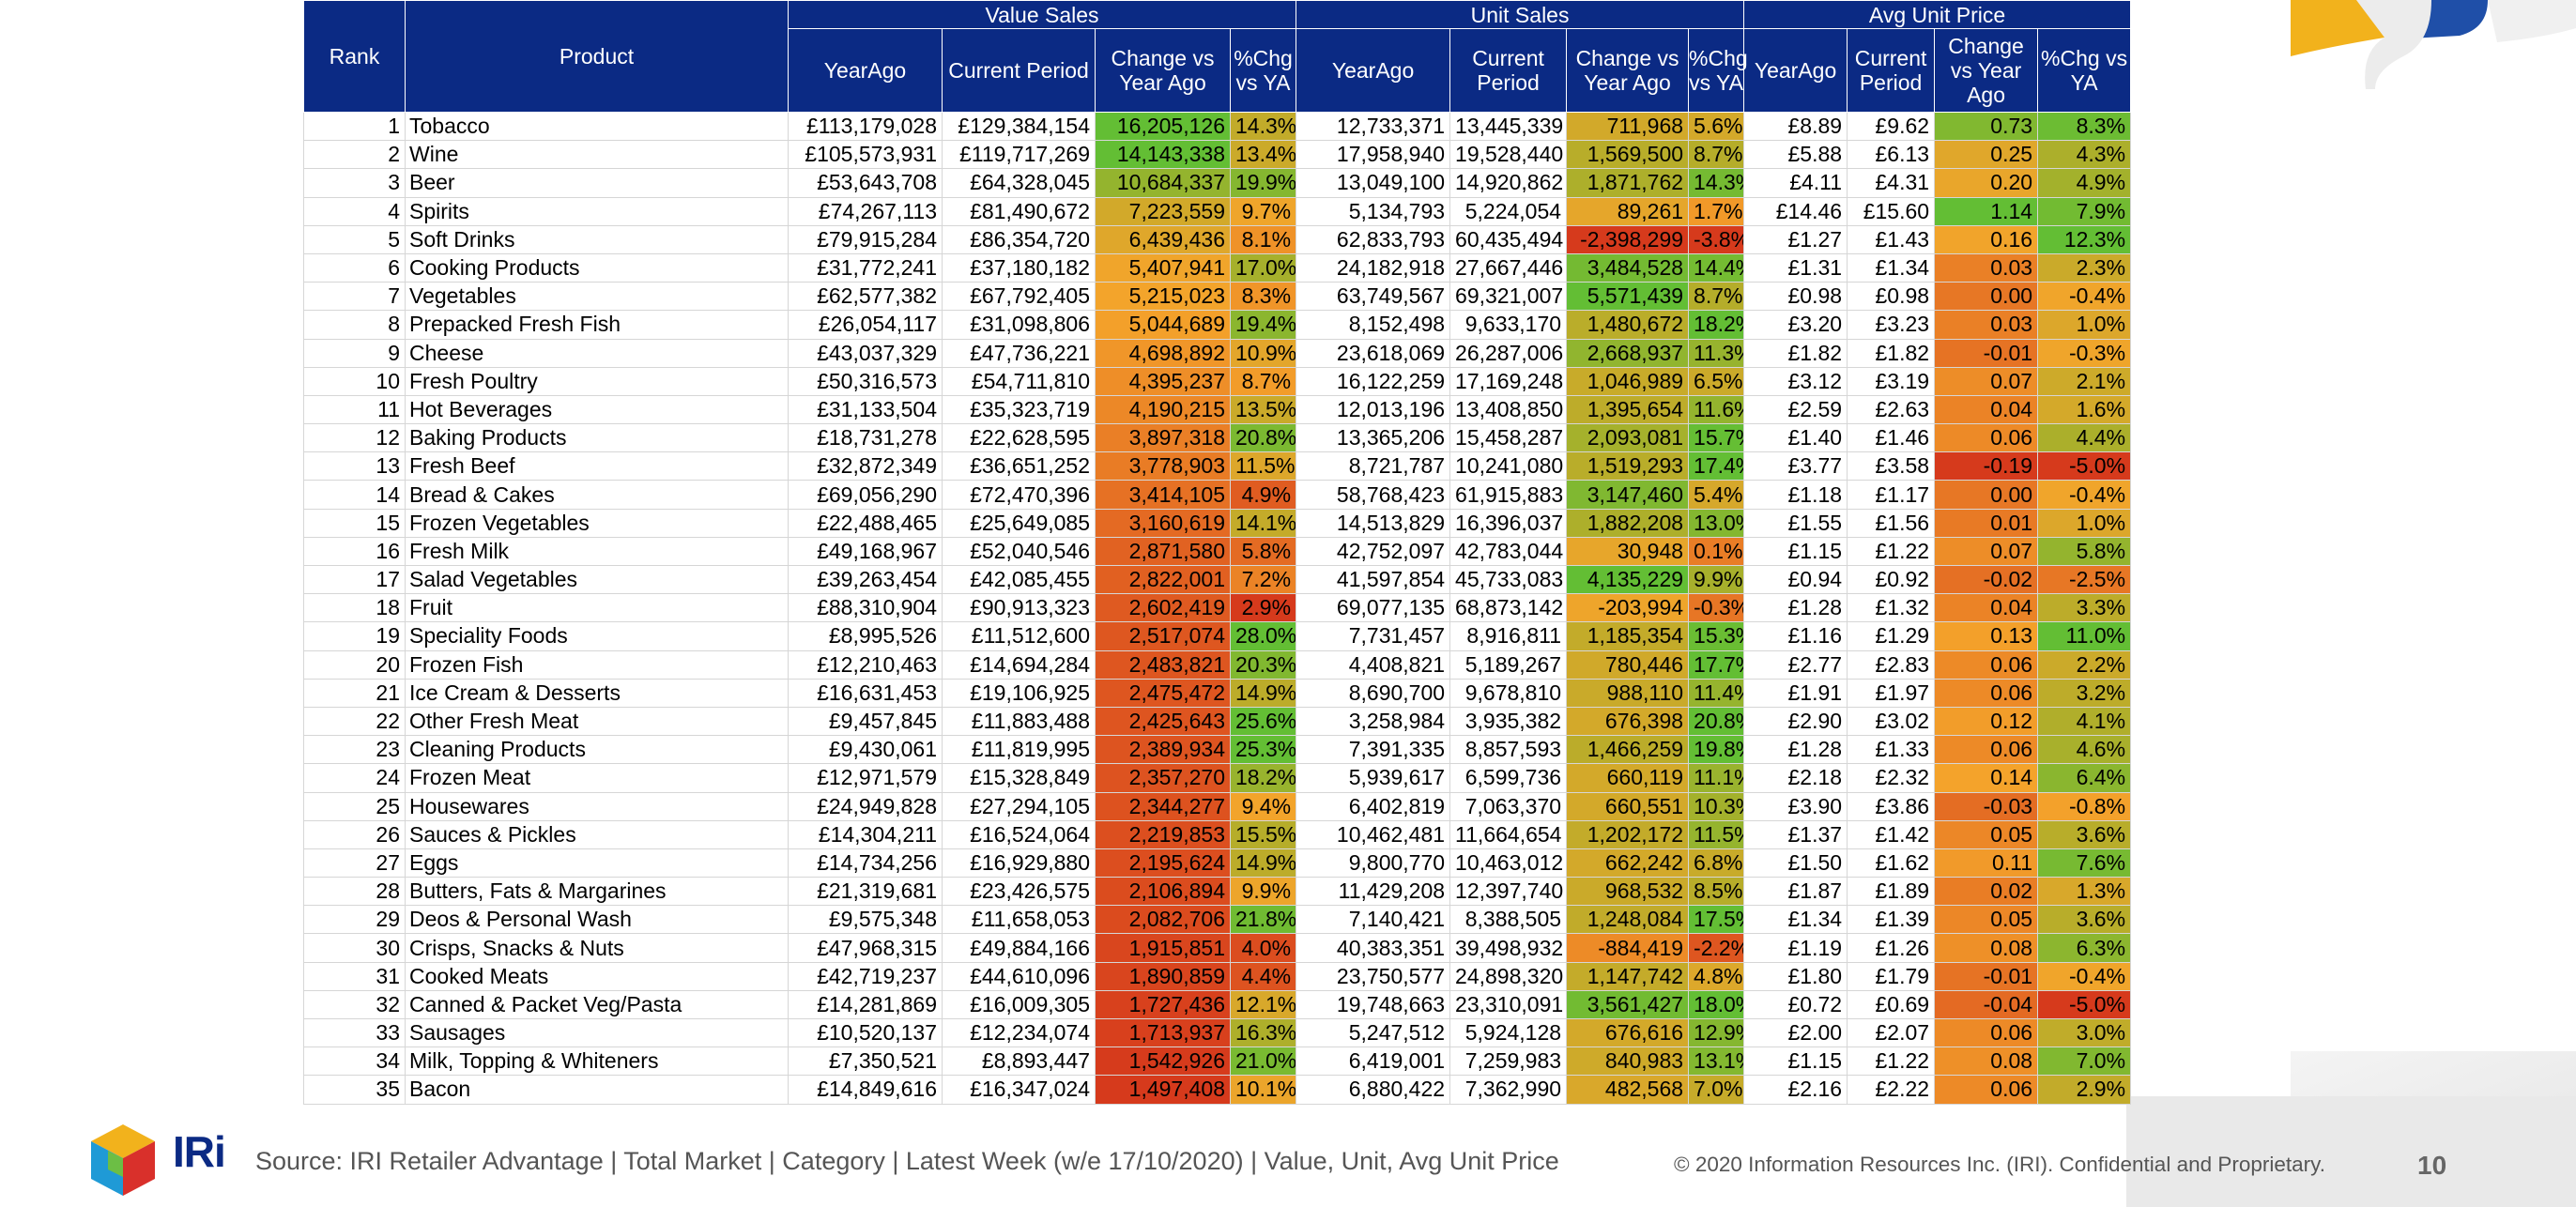  I want to click on unit-pctchg-cell: 7.0%, so click(1717, 1090).